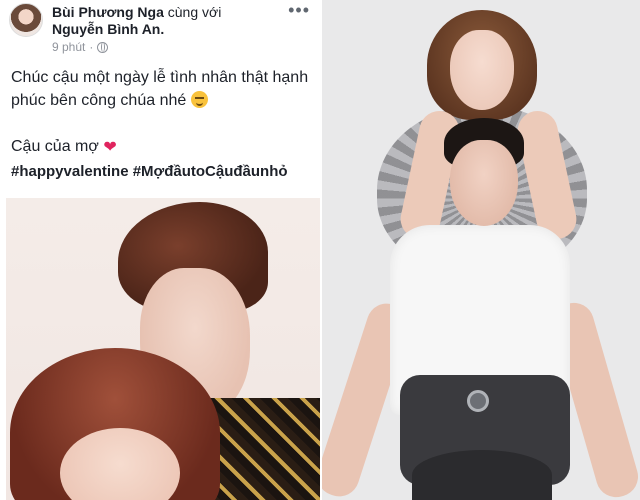 The width and height of the screenshot is (640, 500). I want to click on woman-face, so click(482, 70).